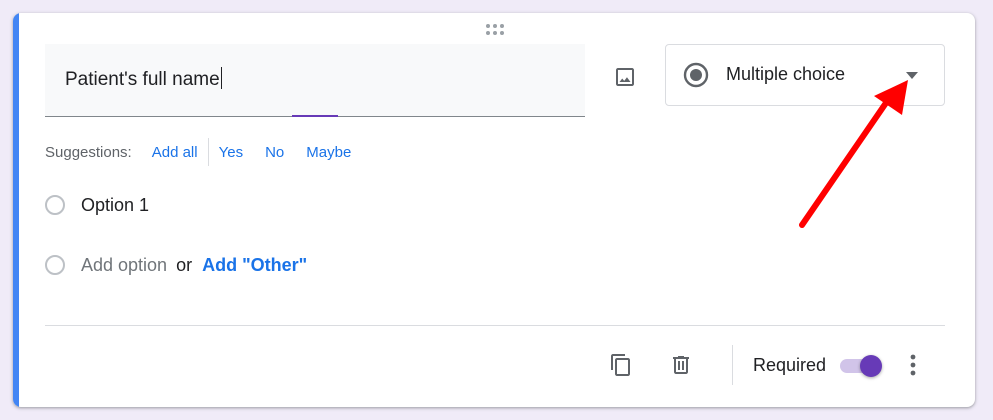  I want to click on add-option-radio-icon, so click(55, 265).